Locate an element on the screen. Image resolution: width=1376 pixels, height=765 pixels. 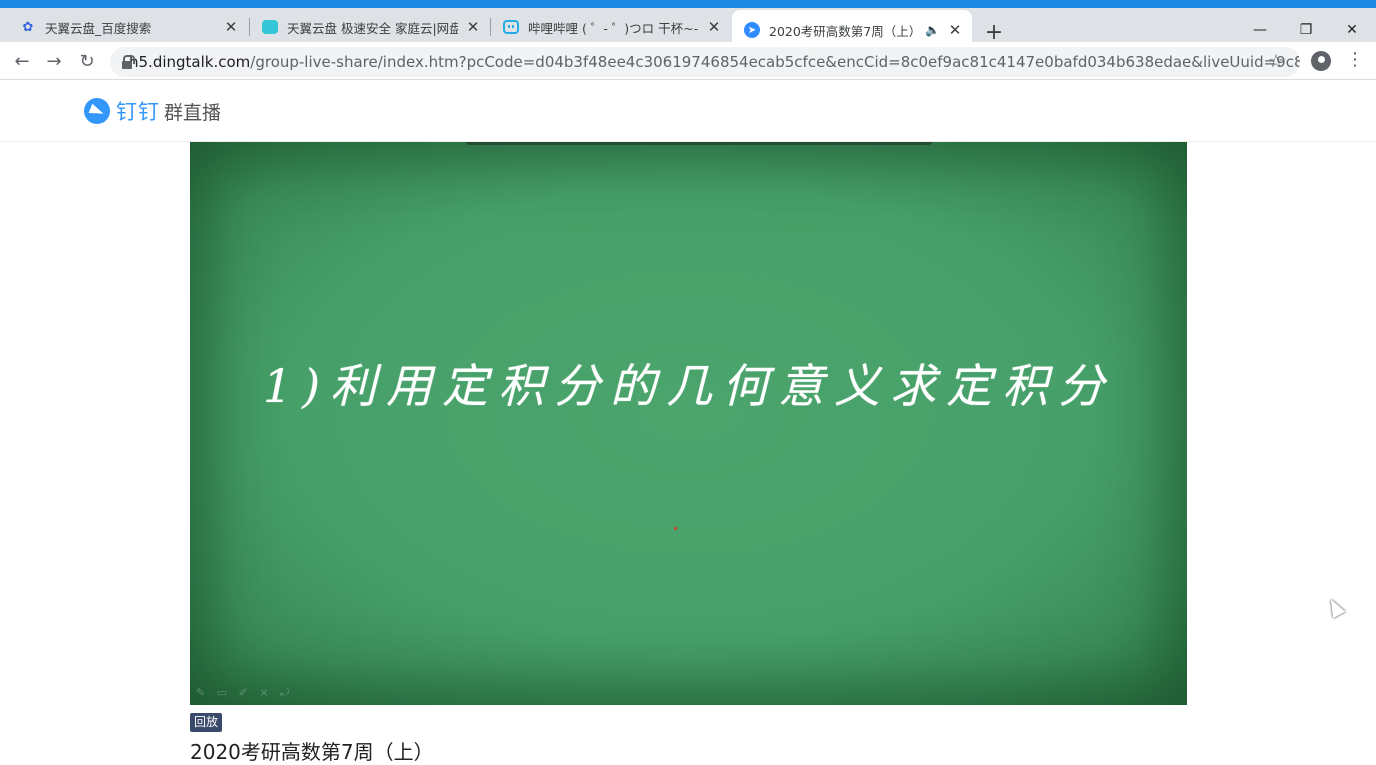
tab-baidu-search: ✿ 天翼云盘_百度搜索 ✕ is located at coordinates (128, 27).